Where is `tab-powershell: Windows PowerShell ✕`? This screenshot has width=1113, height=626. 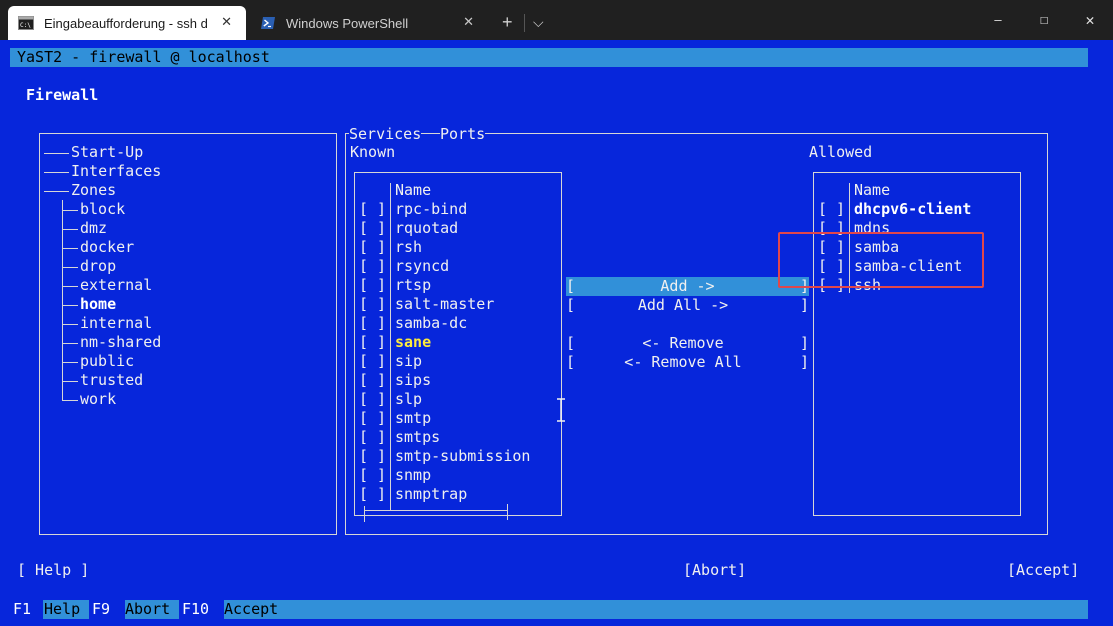
tab-powershell: Windows PowerShell ✕ is located at coordinates (369, 23).